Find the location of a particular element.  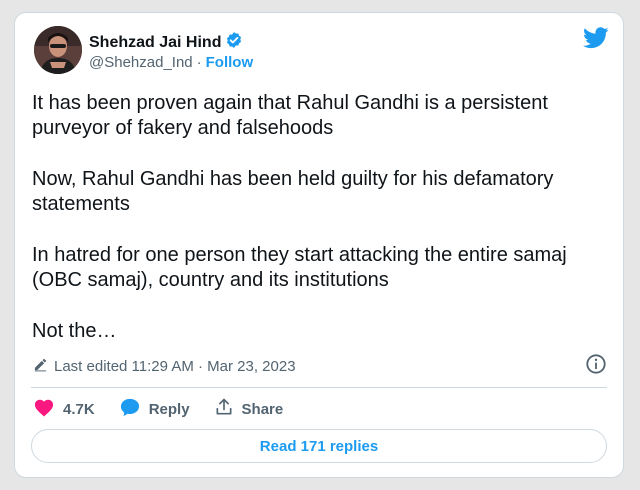

edited-text: Last edited 11:29 AM · Mar 23, 2023 is located at coordinates (175, 366).